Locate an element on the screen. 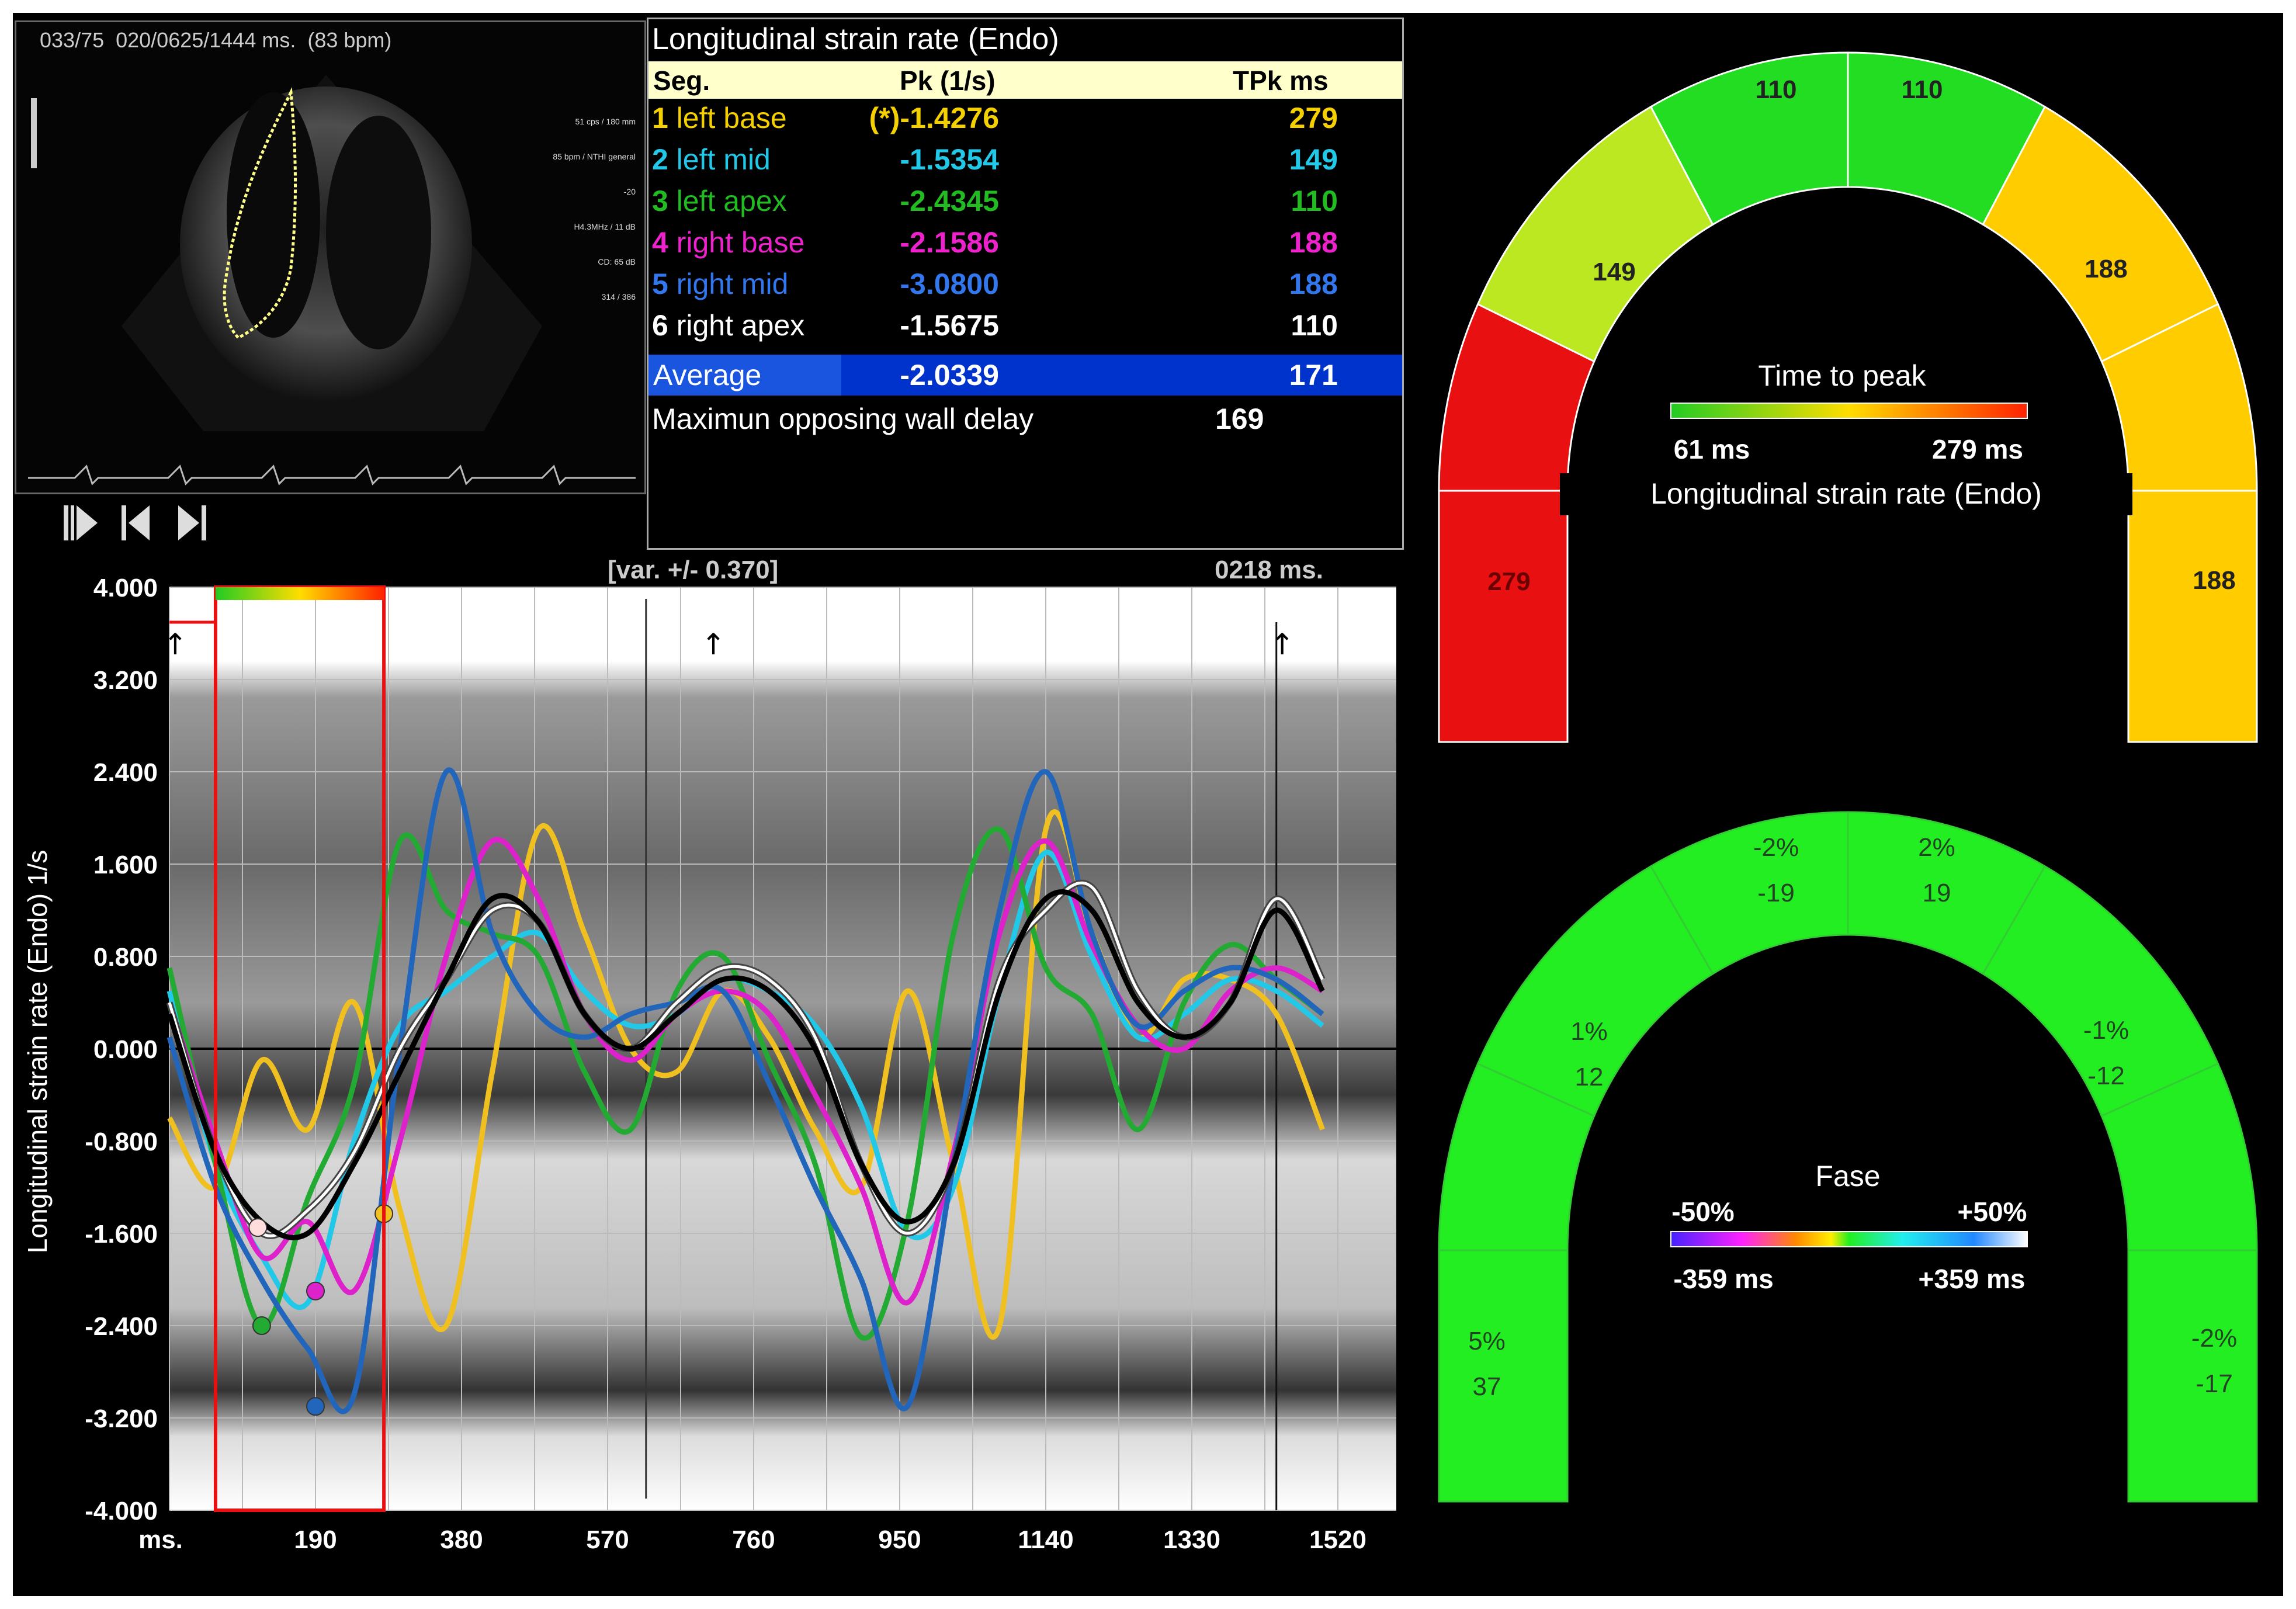  x-tick-label: 190 is located at coordinates (316, 1539).